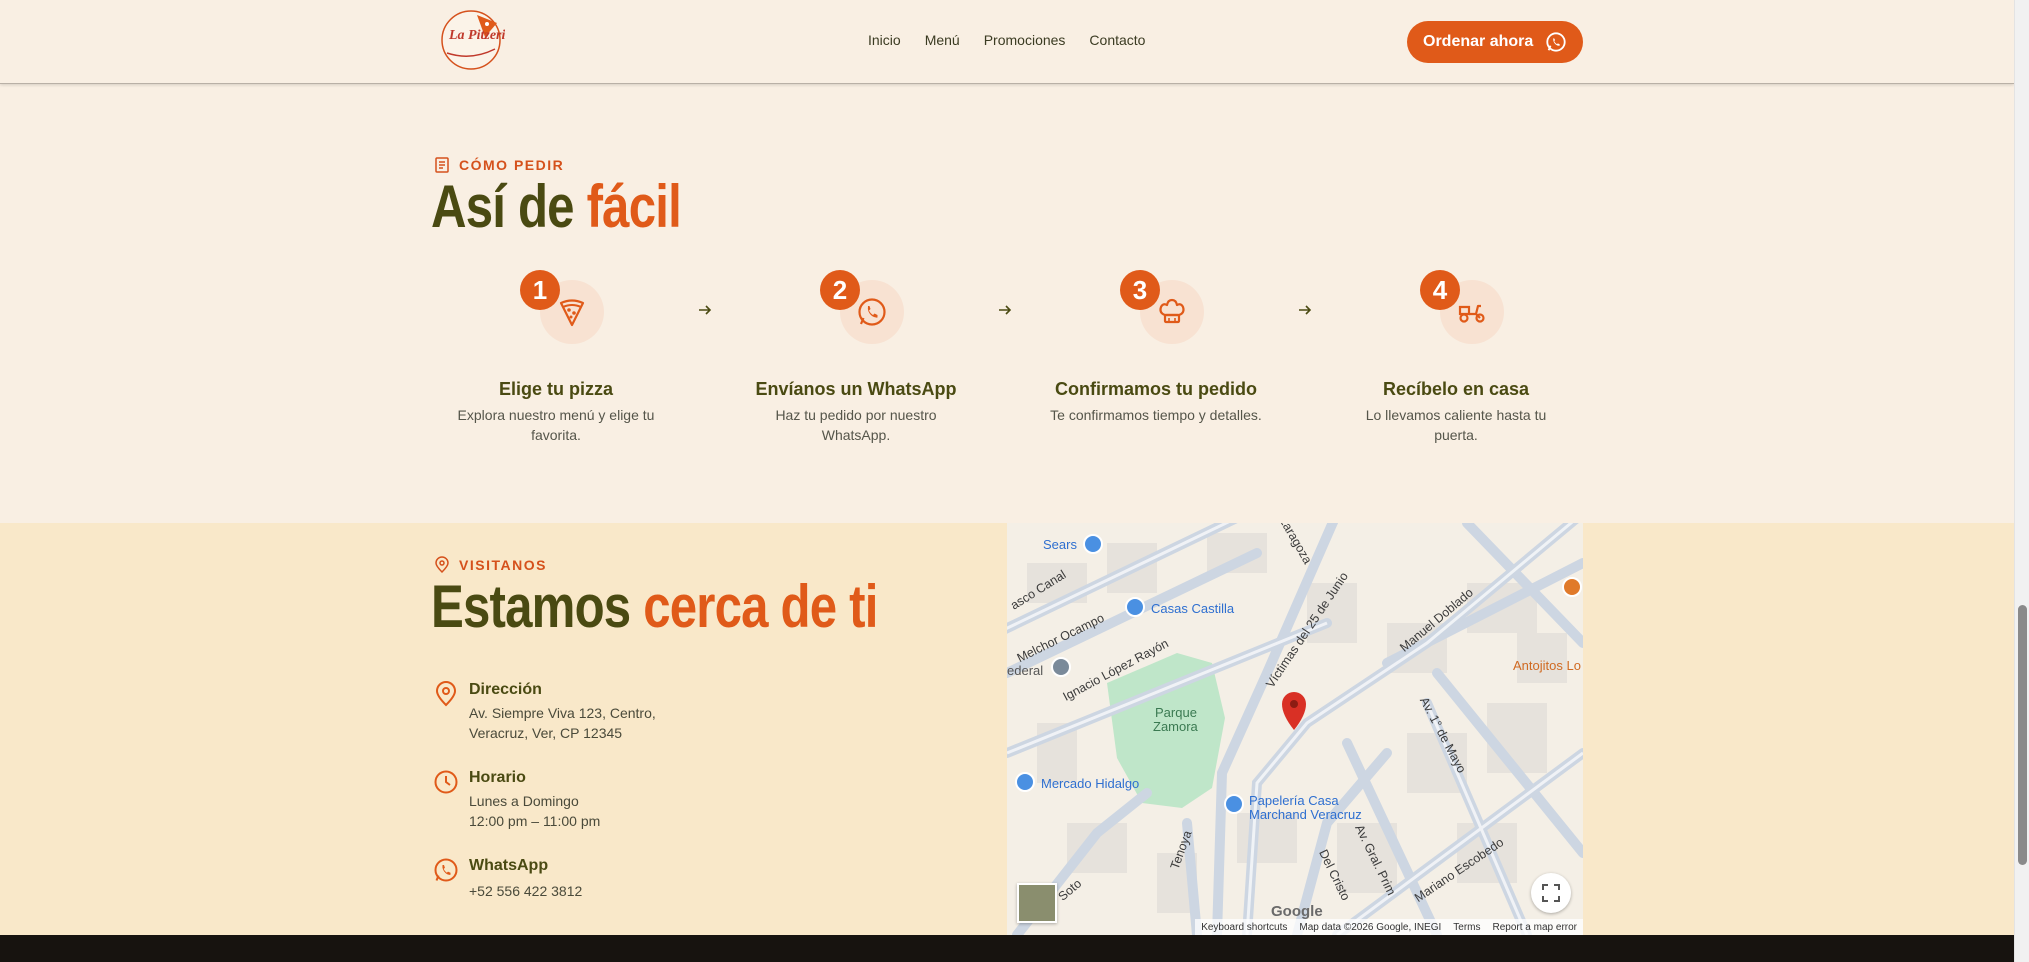  What do you see at coordinates (840, 290) in the screenshot?
I see `step-2-number: 2` at bounding box center [840, 290].